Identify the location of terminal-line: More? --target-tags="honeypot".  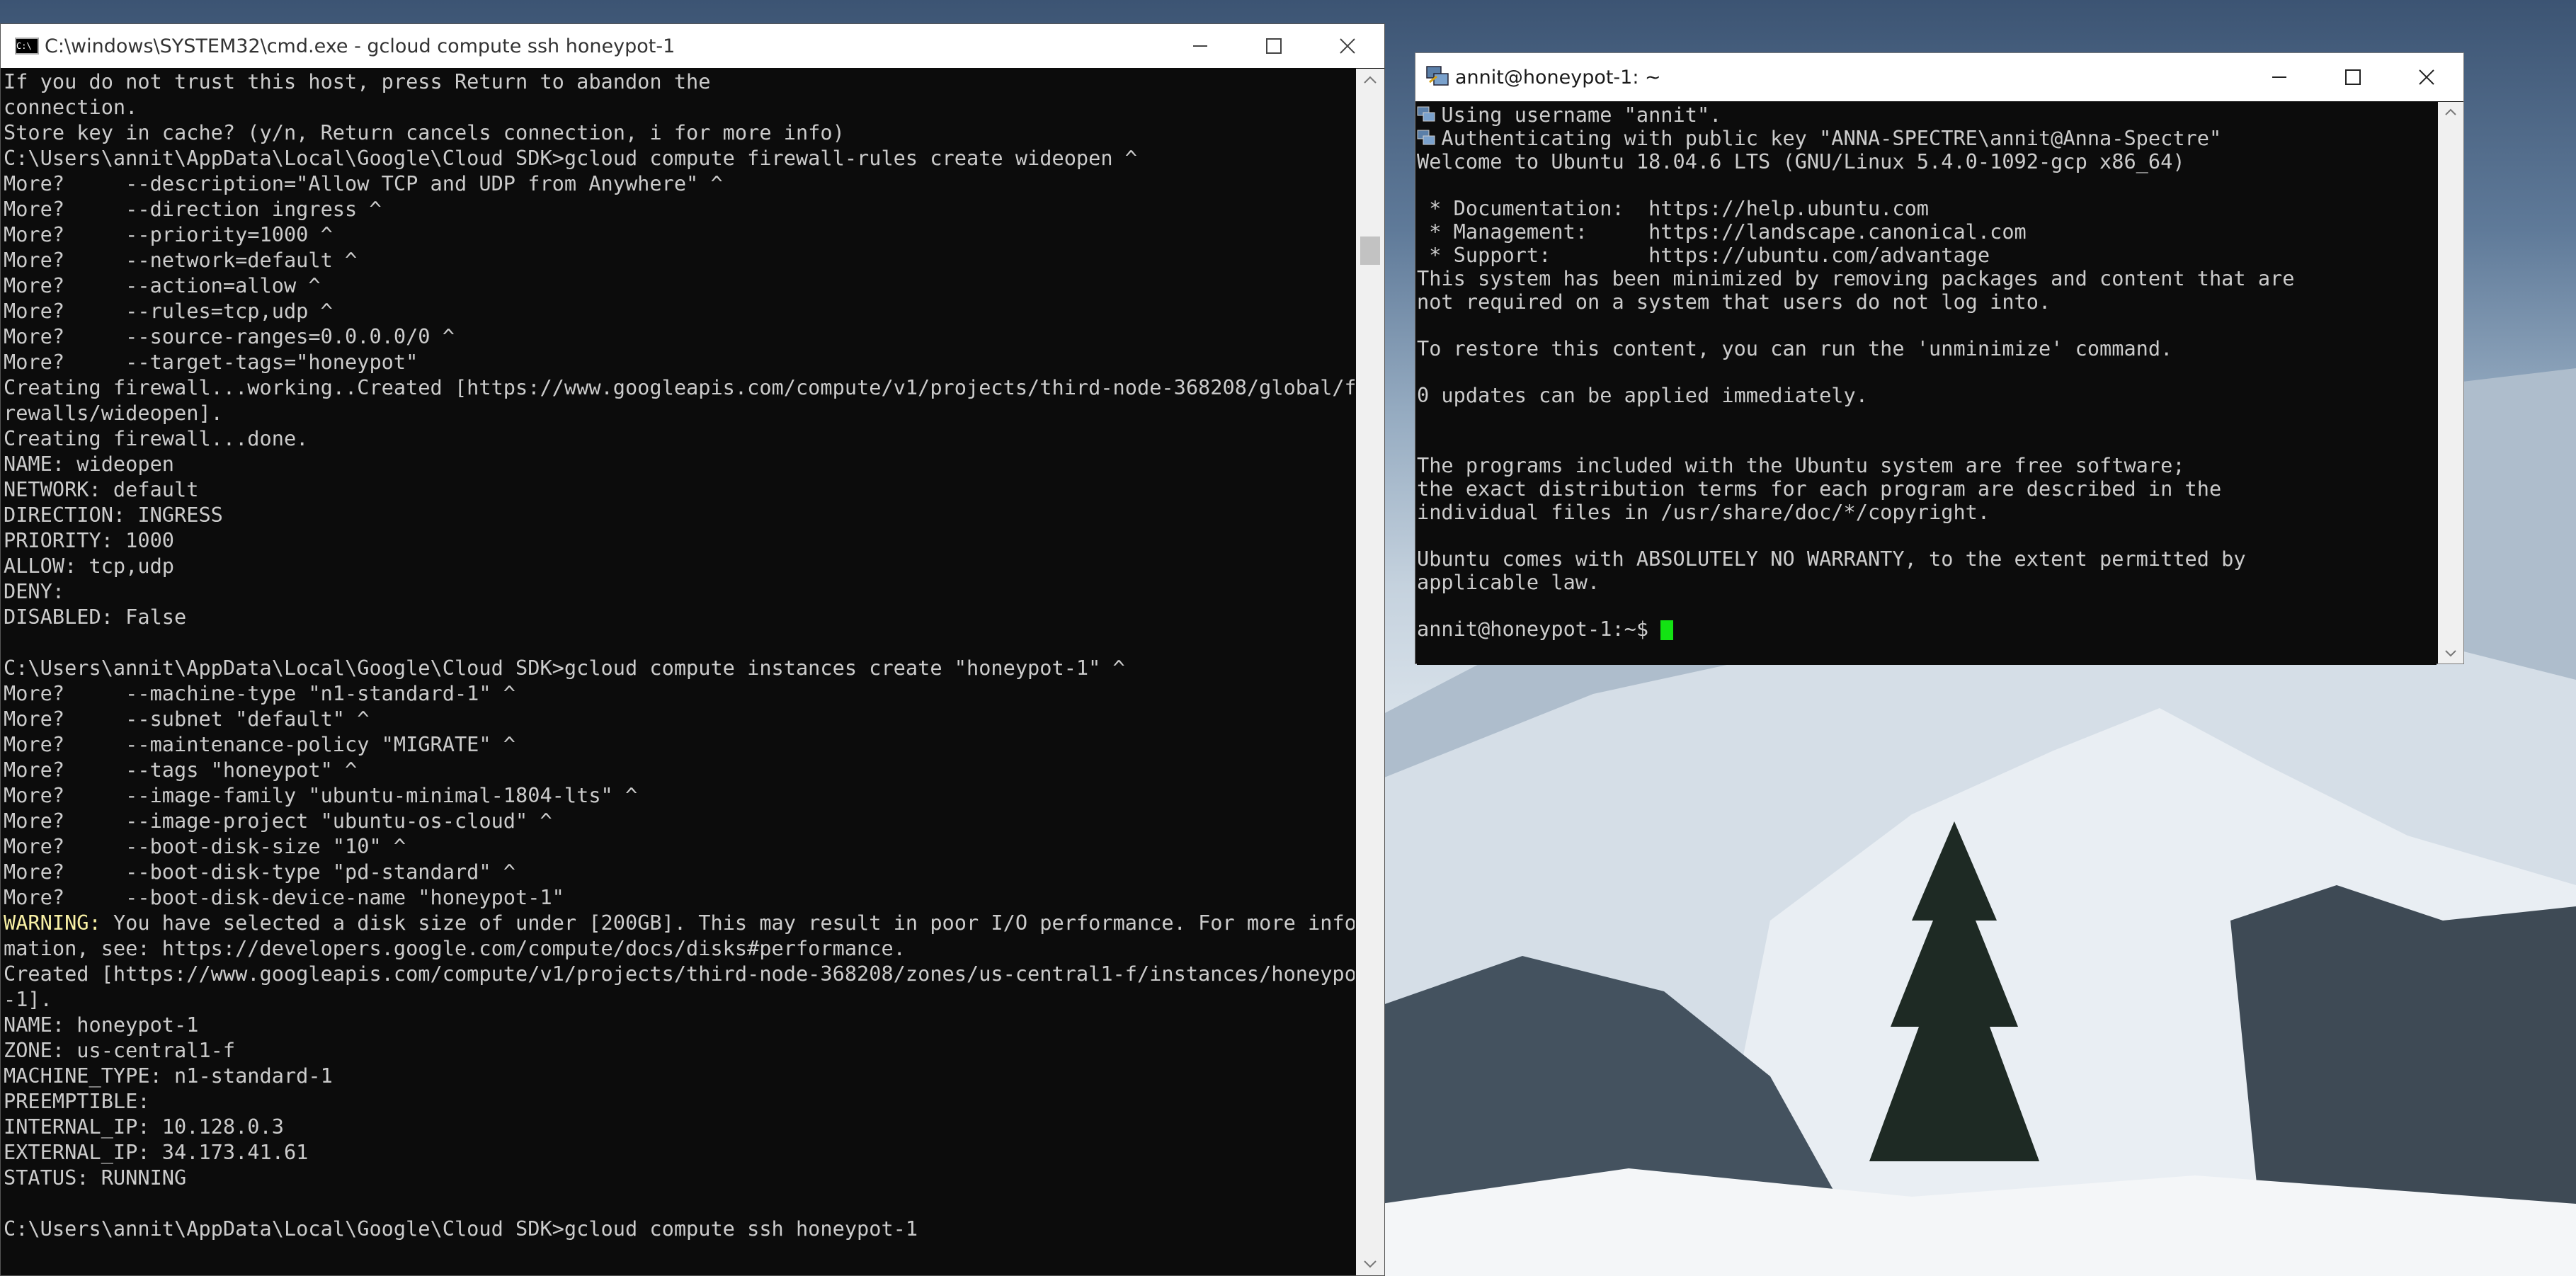
(679, 362).